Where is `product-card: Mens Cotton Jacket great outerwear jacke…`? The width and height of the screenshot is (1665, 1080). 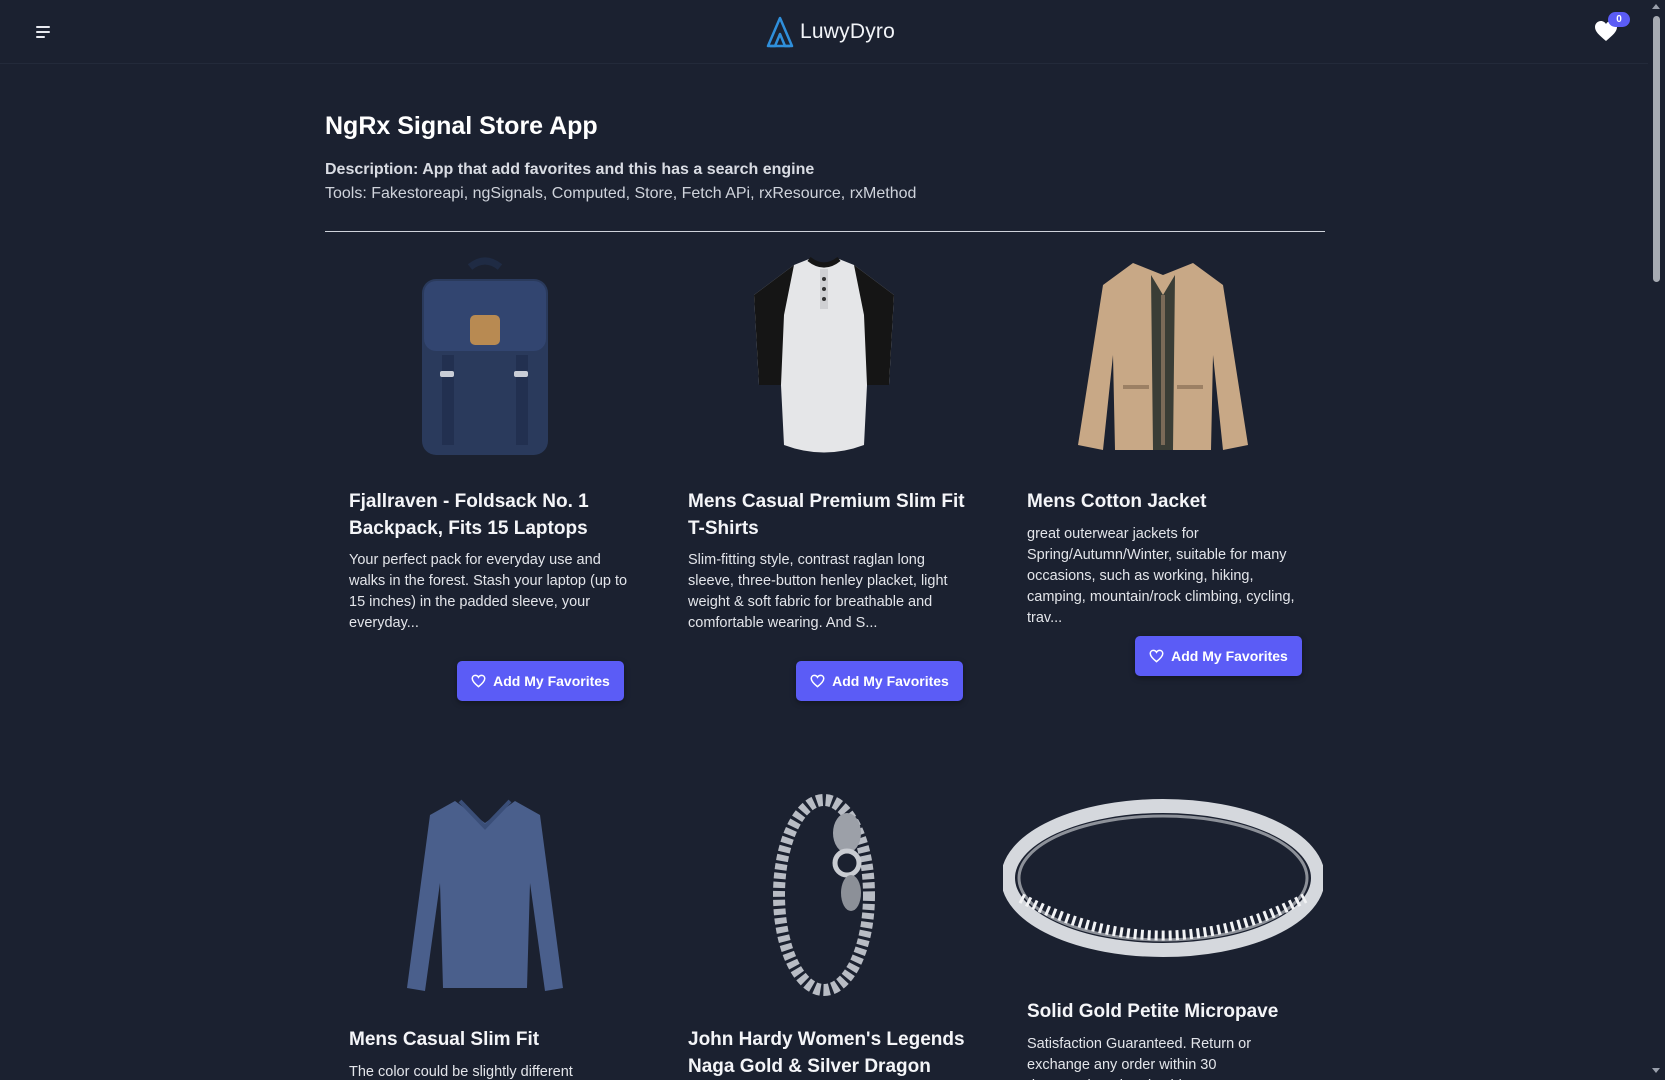
product-card: Mens Cotton Jacket great outerwear jacke… is located at coordinates (1163, 490).